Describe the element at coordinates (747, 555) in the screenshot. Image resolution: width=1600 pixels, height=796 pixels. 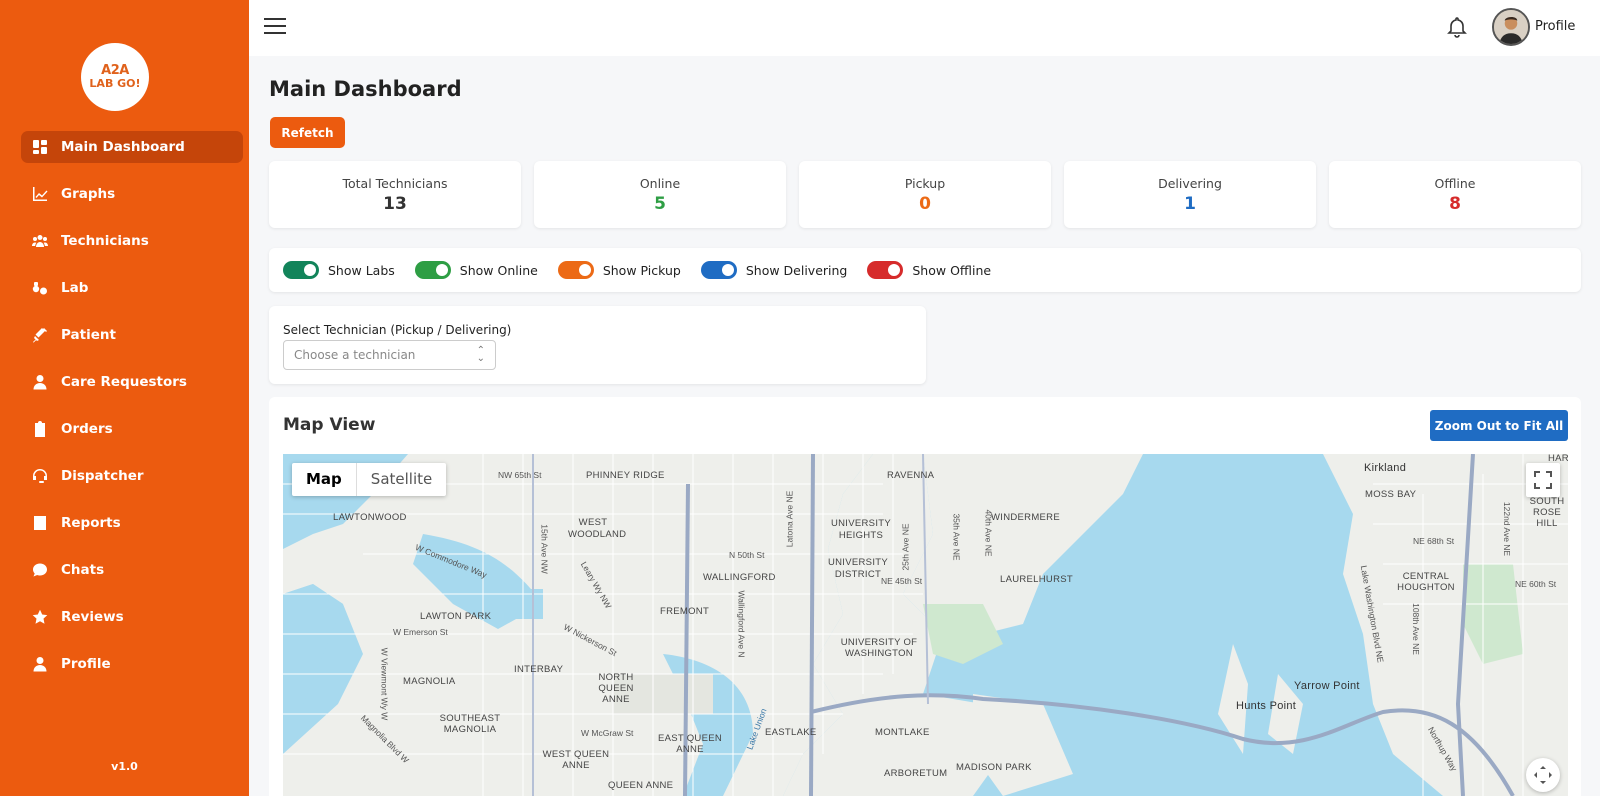
I see `street-label: N 50th St` at that location.